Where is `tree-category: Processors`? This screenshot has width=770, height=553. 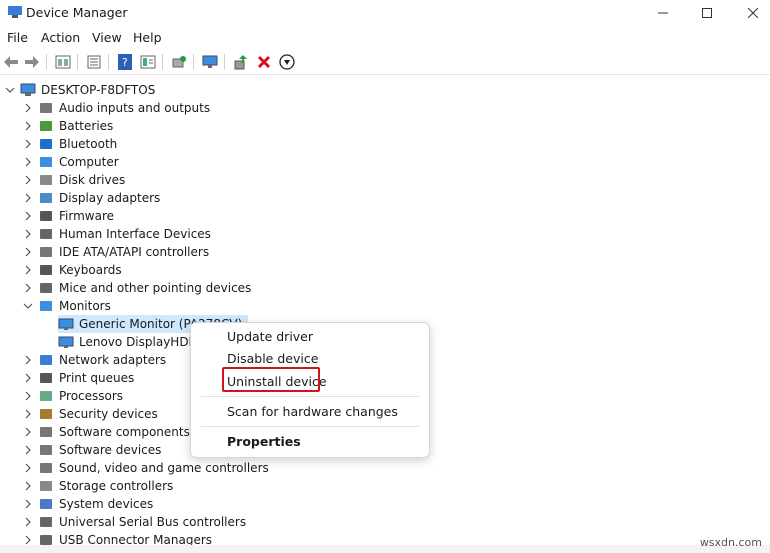 tree-category: Processors is located at coordinates (72, 396).